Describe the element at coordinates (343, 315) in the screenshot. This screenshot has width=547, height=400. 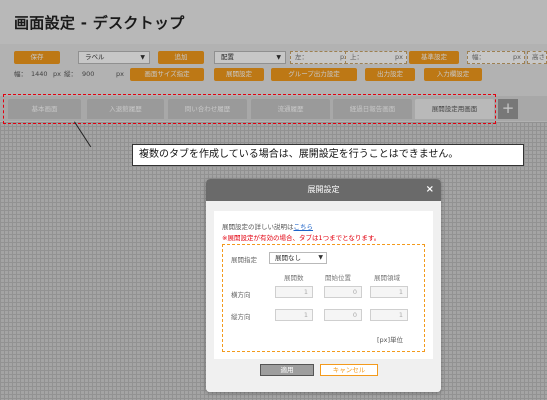
I see `vertical-start-input: 0` at that location.